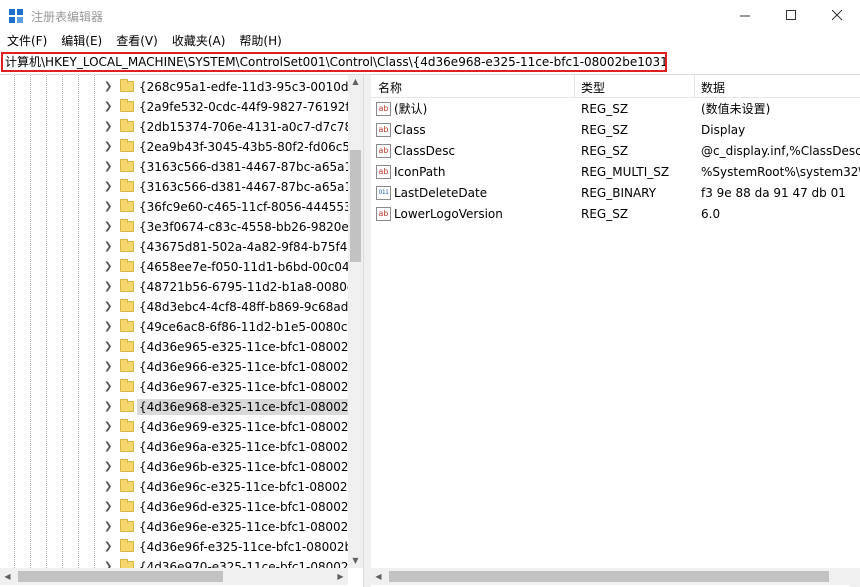 The width and height of the screenshot is (860, 587). I want to click on tree-item: ❯ {4d36e967-e325-11ce-bfc1-08002be10318}, so click(174, 387).